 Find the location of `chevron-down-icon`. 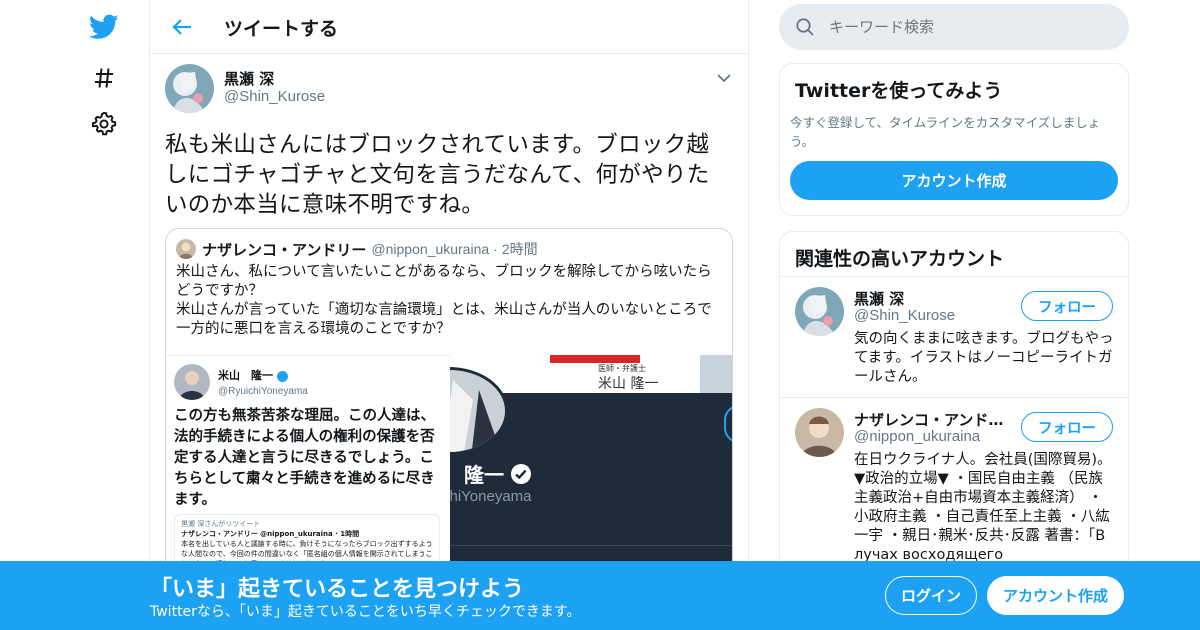

chevron-down-icon is located at coordinates (724, 78).